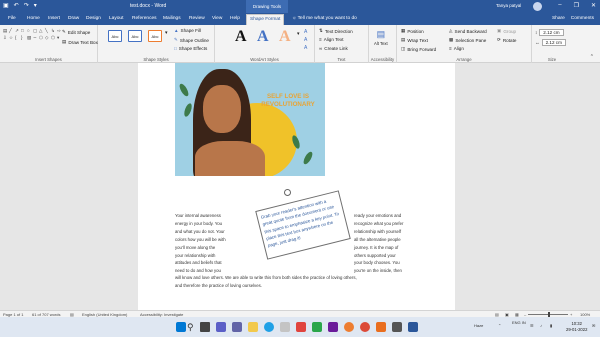  I want to click on user-name: Tanya patyal, so click(508, 5).